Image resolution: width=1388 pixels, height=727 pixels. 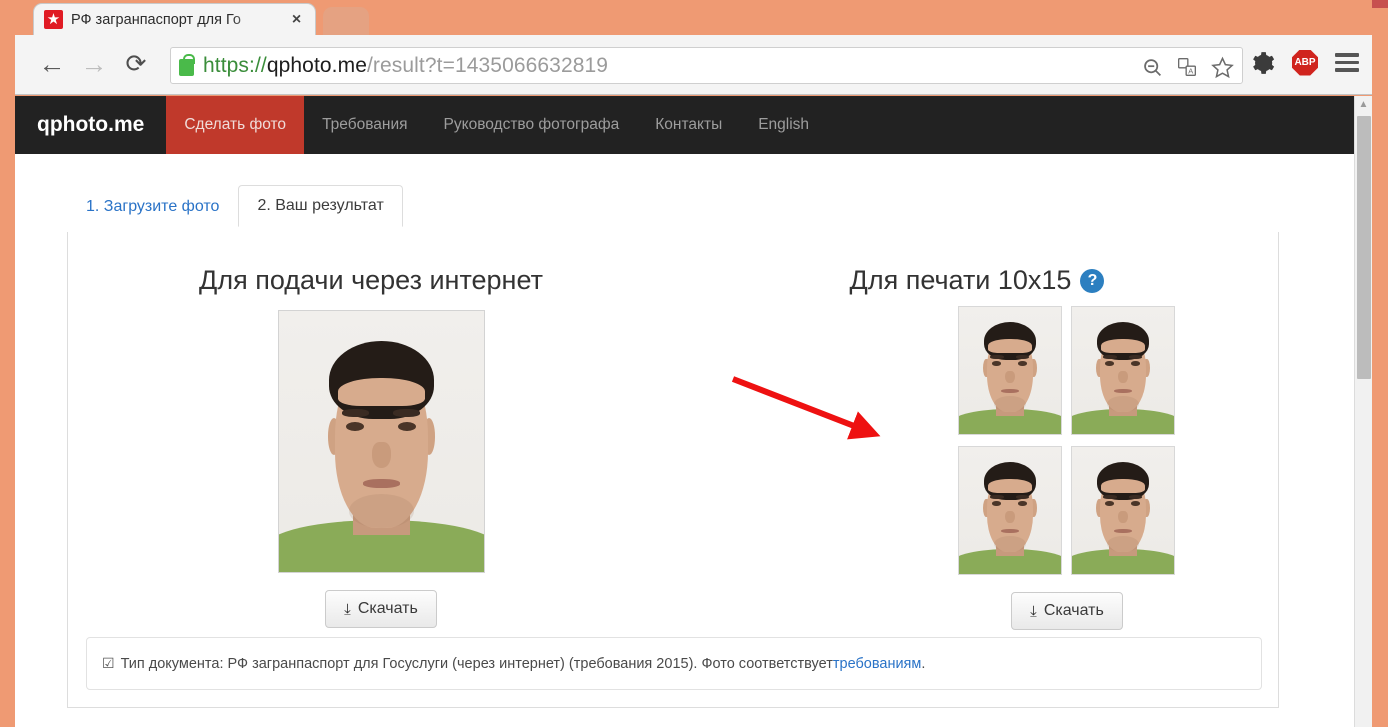 I want to click on nav-item-requirements: Требования, so click(x=364, y=125).